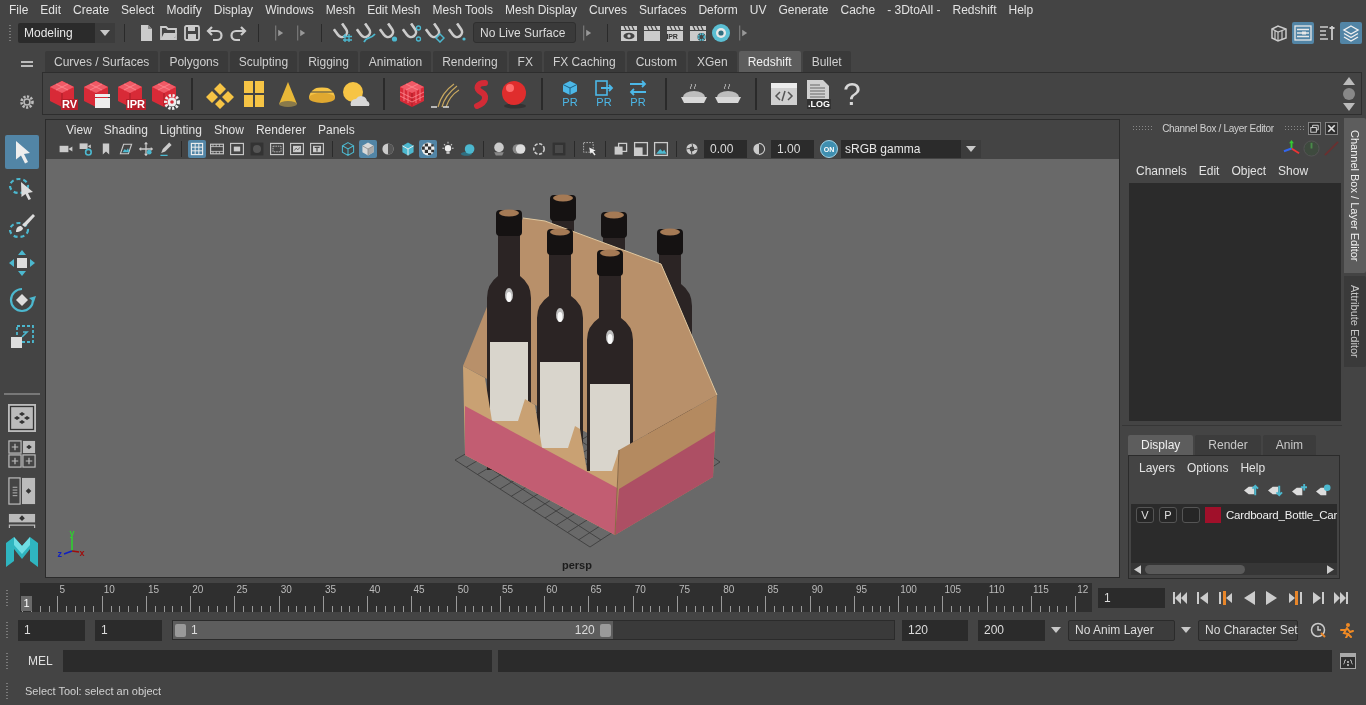 Image resolution: width=1366 pixels, height=705 pixels. Describe the element at coordinates (91, 10) in the screenshot. I see `menu-item: Create` at that location.